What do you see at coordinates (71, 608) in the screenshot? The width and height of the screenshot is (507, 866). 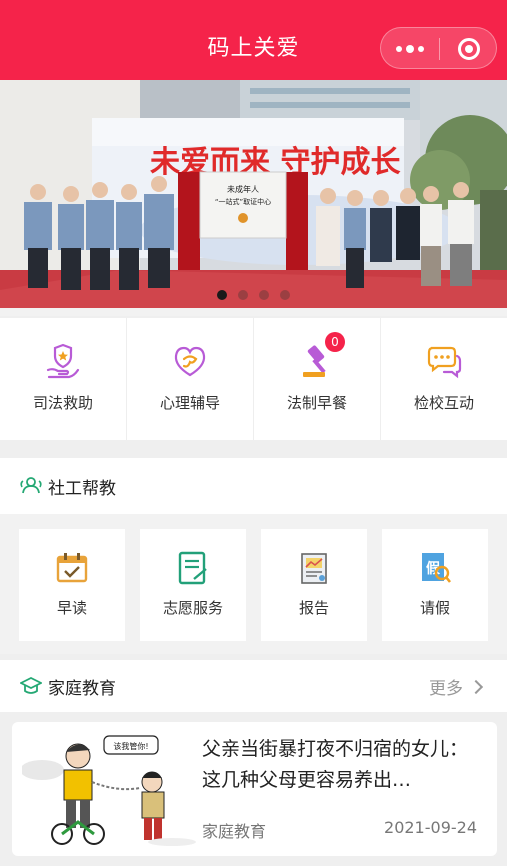 I see `tile-label: 早读` at bounding box center [71, 608].